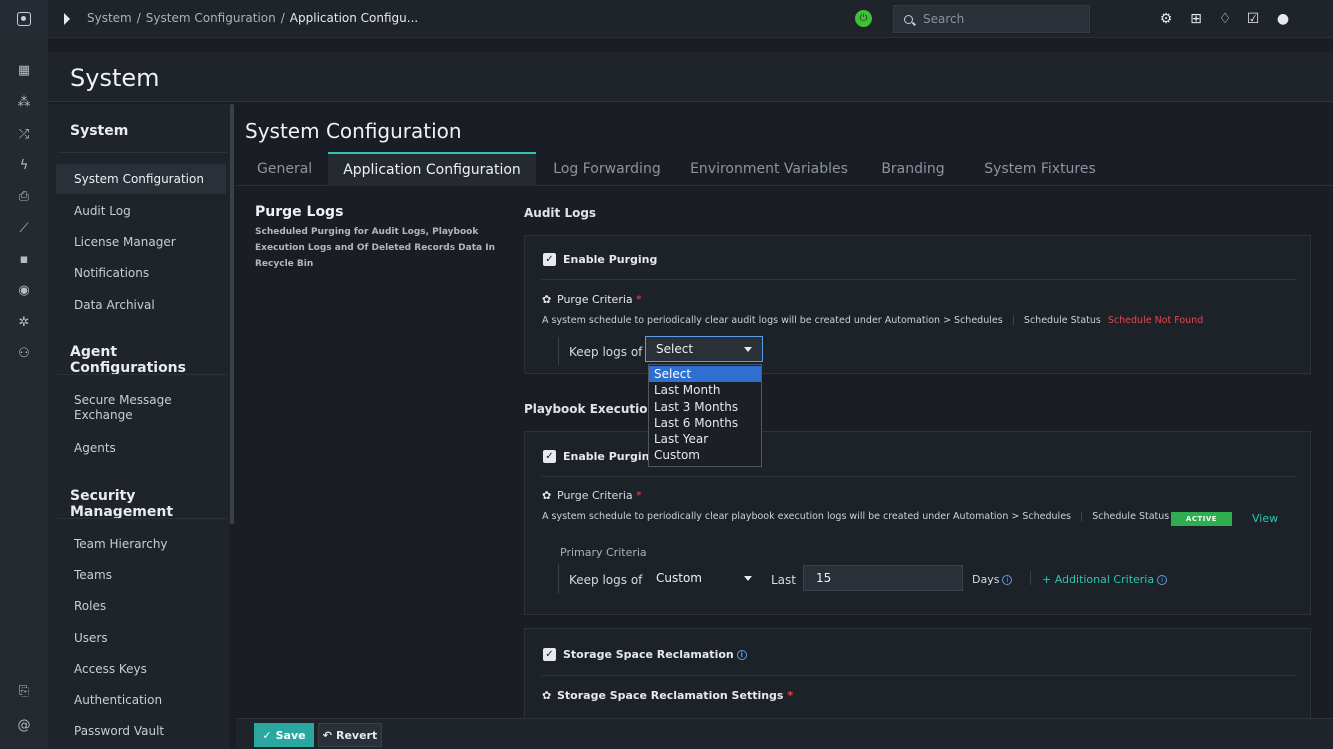 This screenshot has height=749, width=1333. Describe the element at coordinates (102, 211) in the screenshot. I see `sidebar-item-audit-log: Audit Log` at that location.